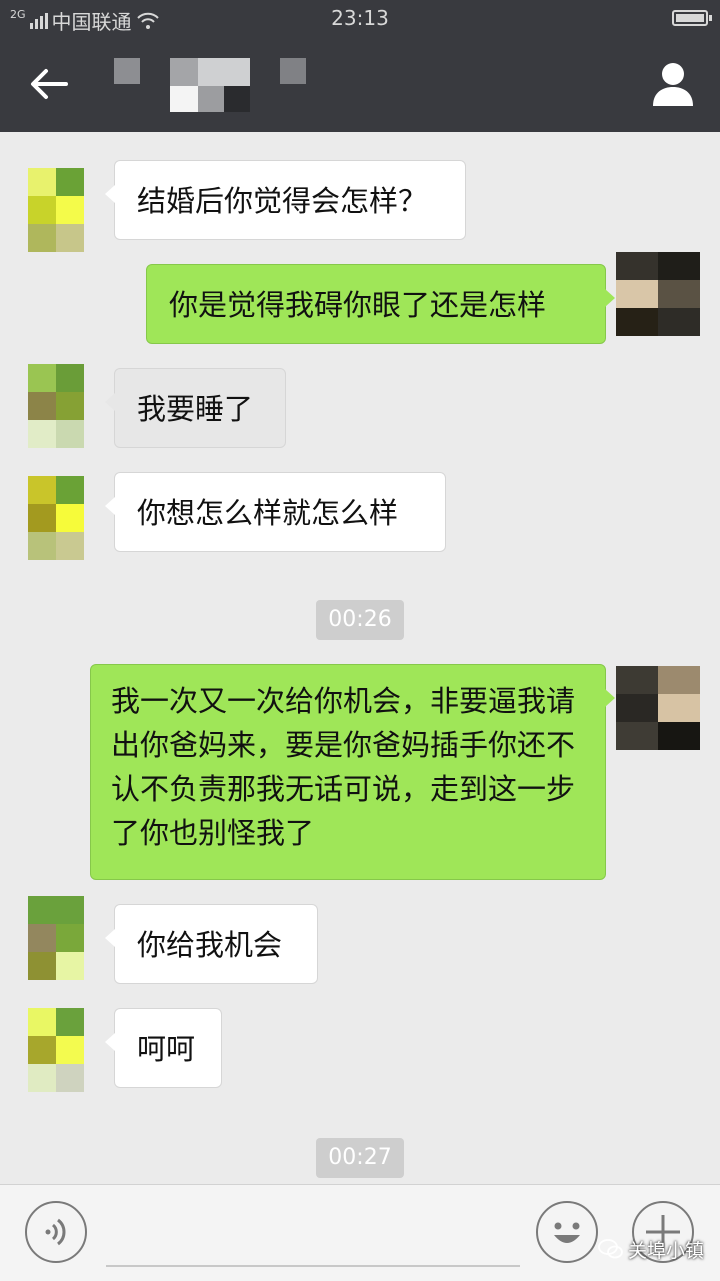 This screenshot has width=720, height=1281. I want to click on arrow-left-icon, so click(49, 84).